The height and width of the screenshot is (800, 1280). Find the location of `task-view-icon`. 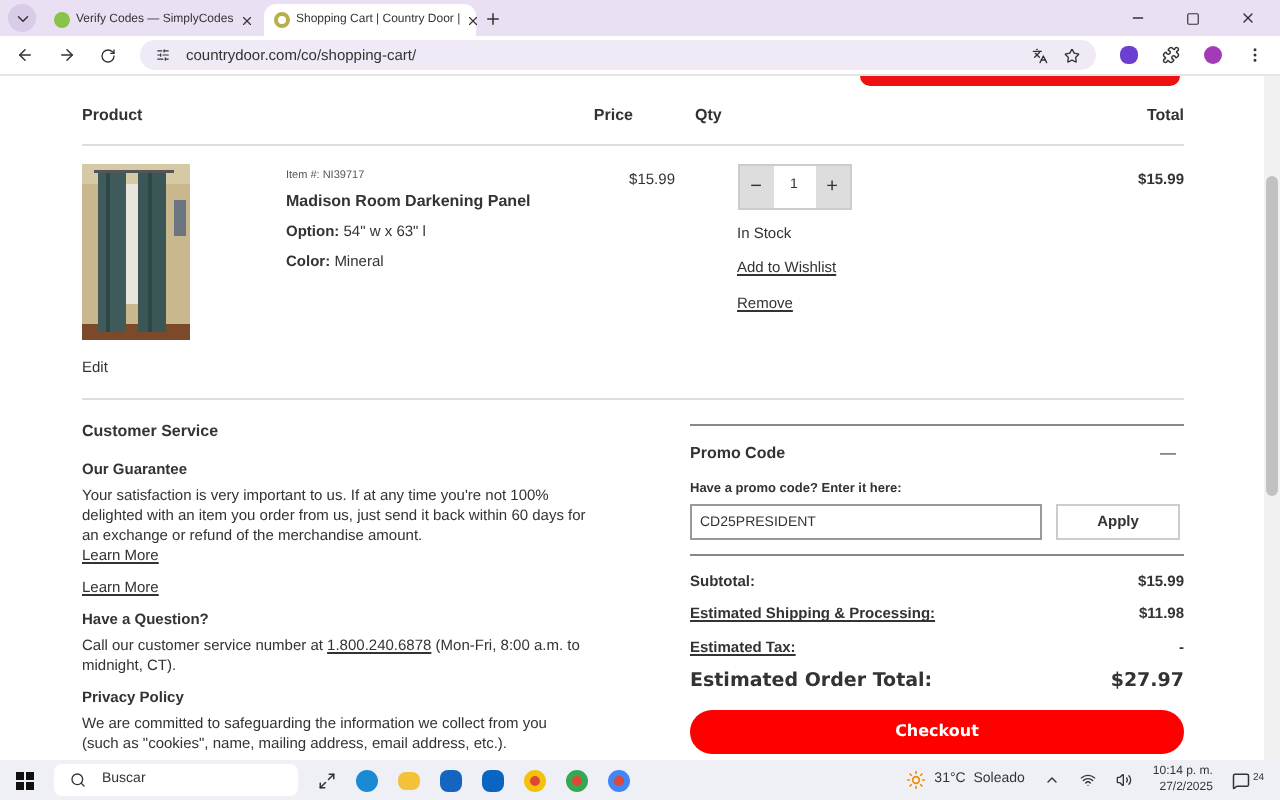

task-view-icon is located at coordinates (327, 780).